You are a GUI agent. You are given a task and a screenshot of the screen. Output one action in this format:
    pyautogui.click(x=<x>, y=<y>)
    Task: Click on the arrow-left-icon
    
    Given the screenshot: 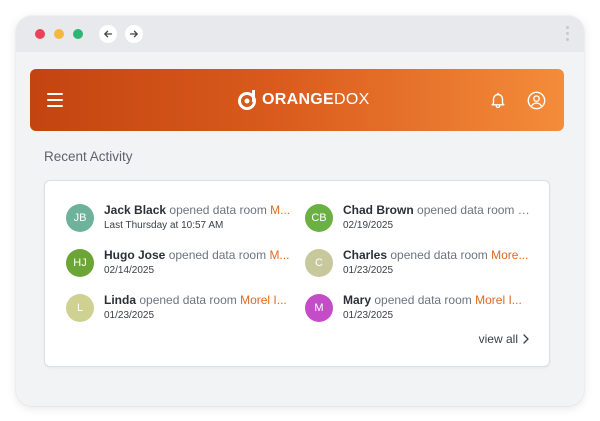 What is the action you would take?
    pyautogui.click(x=108, y=34)
    